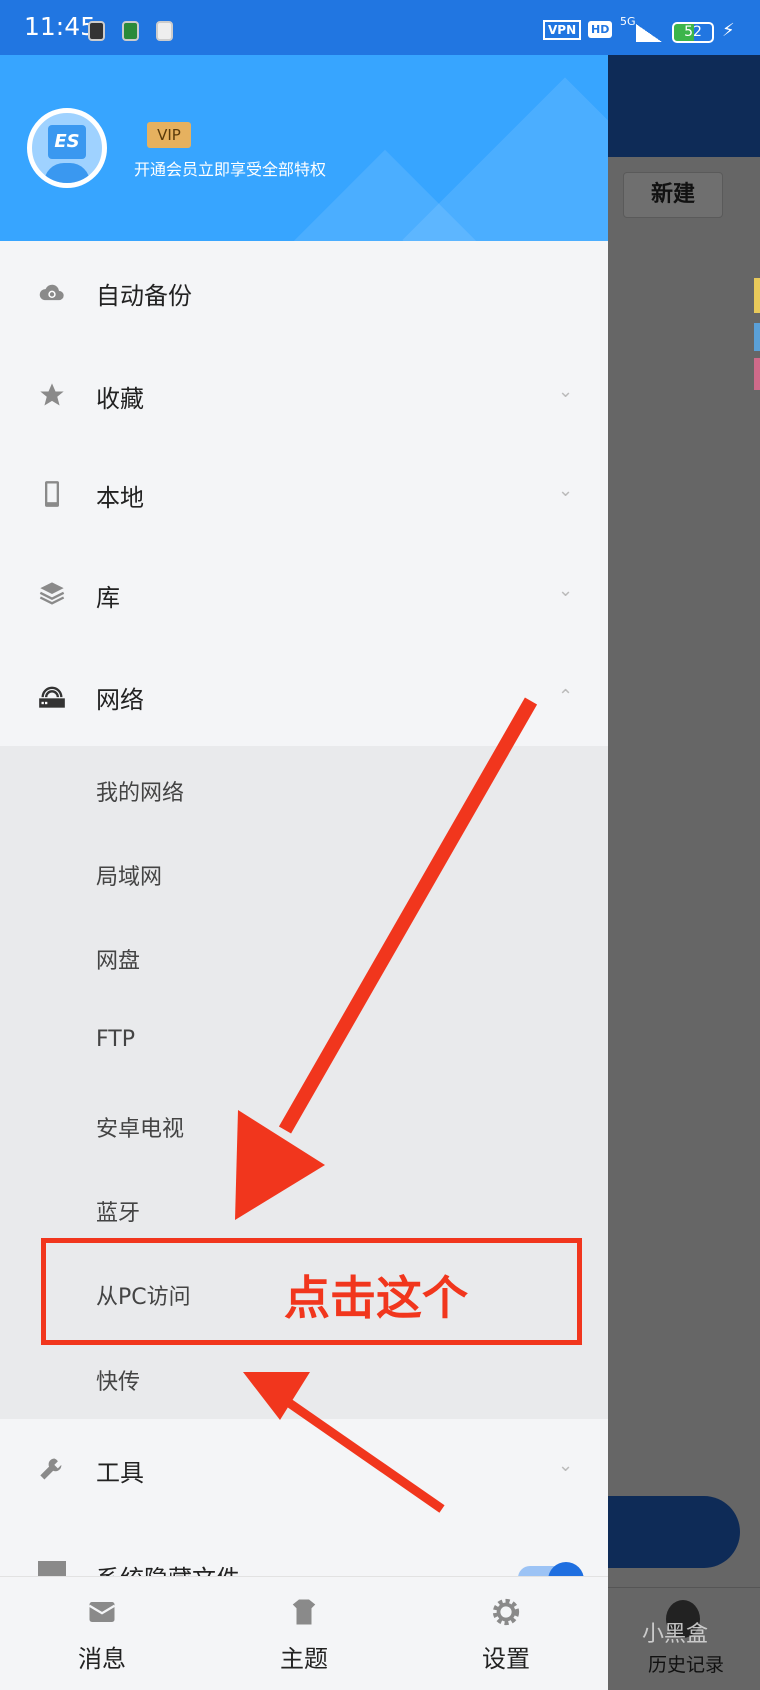 The width and height of the screenshot is (760, 1690). Describe the element at coordinates (304, 594) in the screenshot. I see `menu-item-library: 库 ⌄` at that location.